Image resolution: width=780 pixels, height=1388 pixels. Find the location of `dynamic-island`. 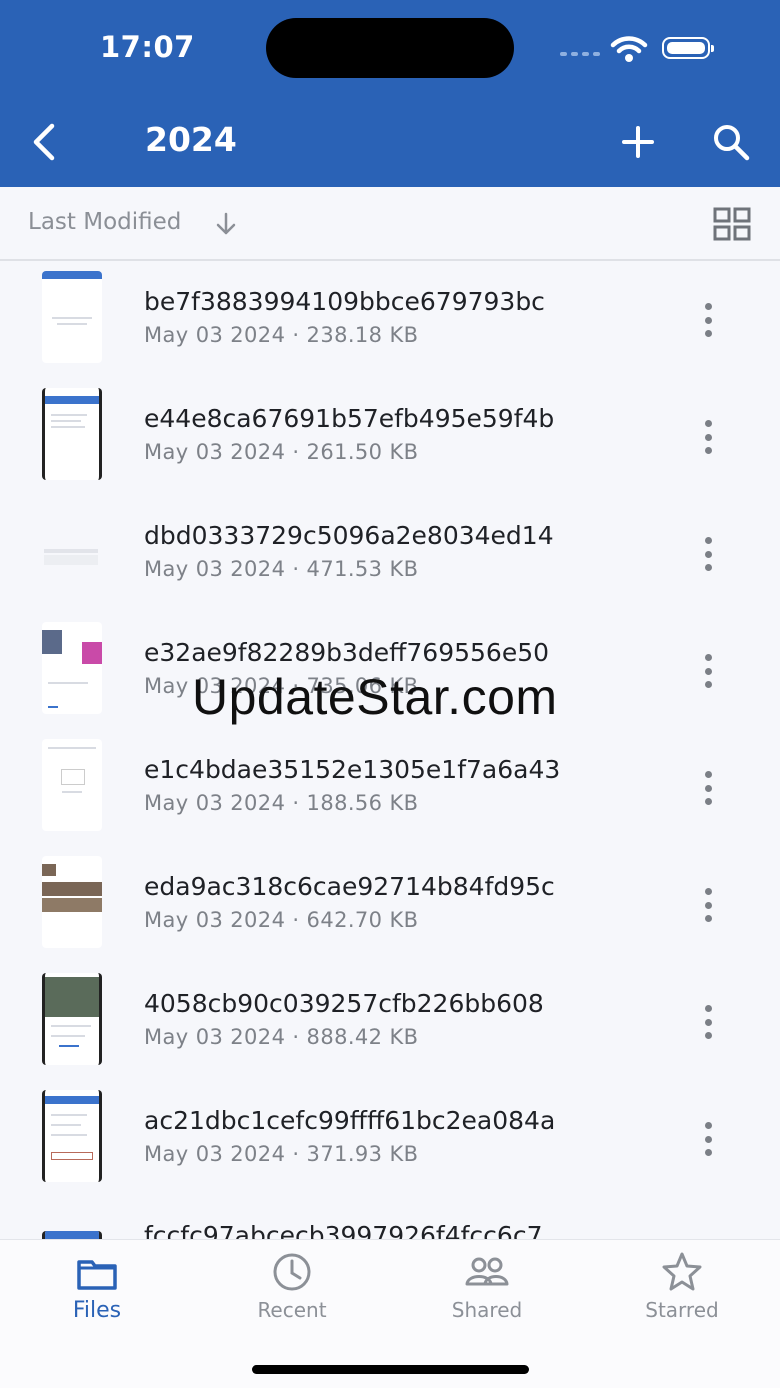

dynamic-island is located at coordinates (390, 48).